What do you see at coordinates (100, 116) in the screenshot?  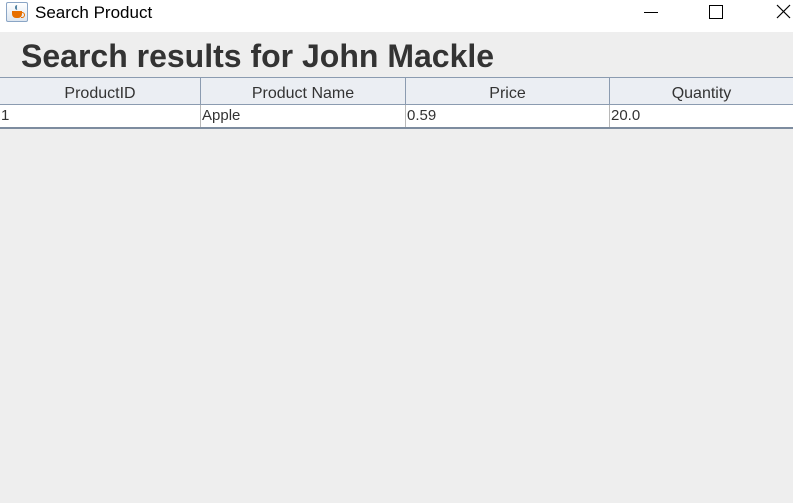 I see `cell-productid: 1` at bounding box center [100, 116].